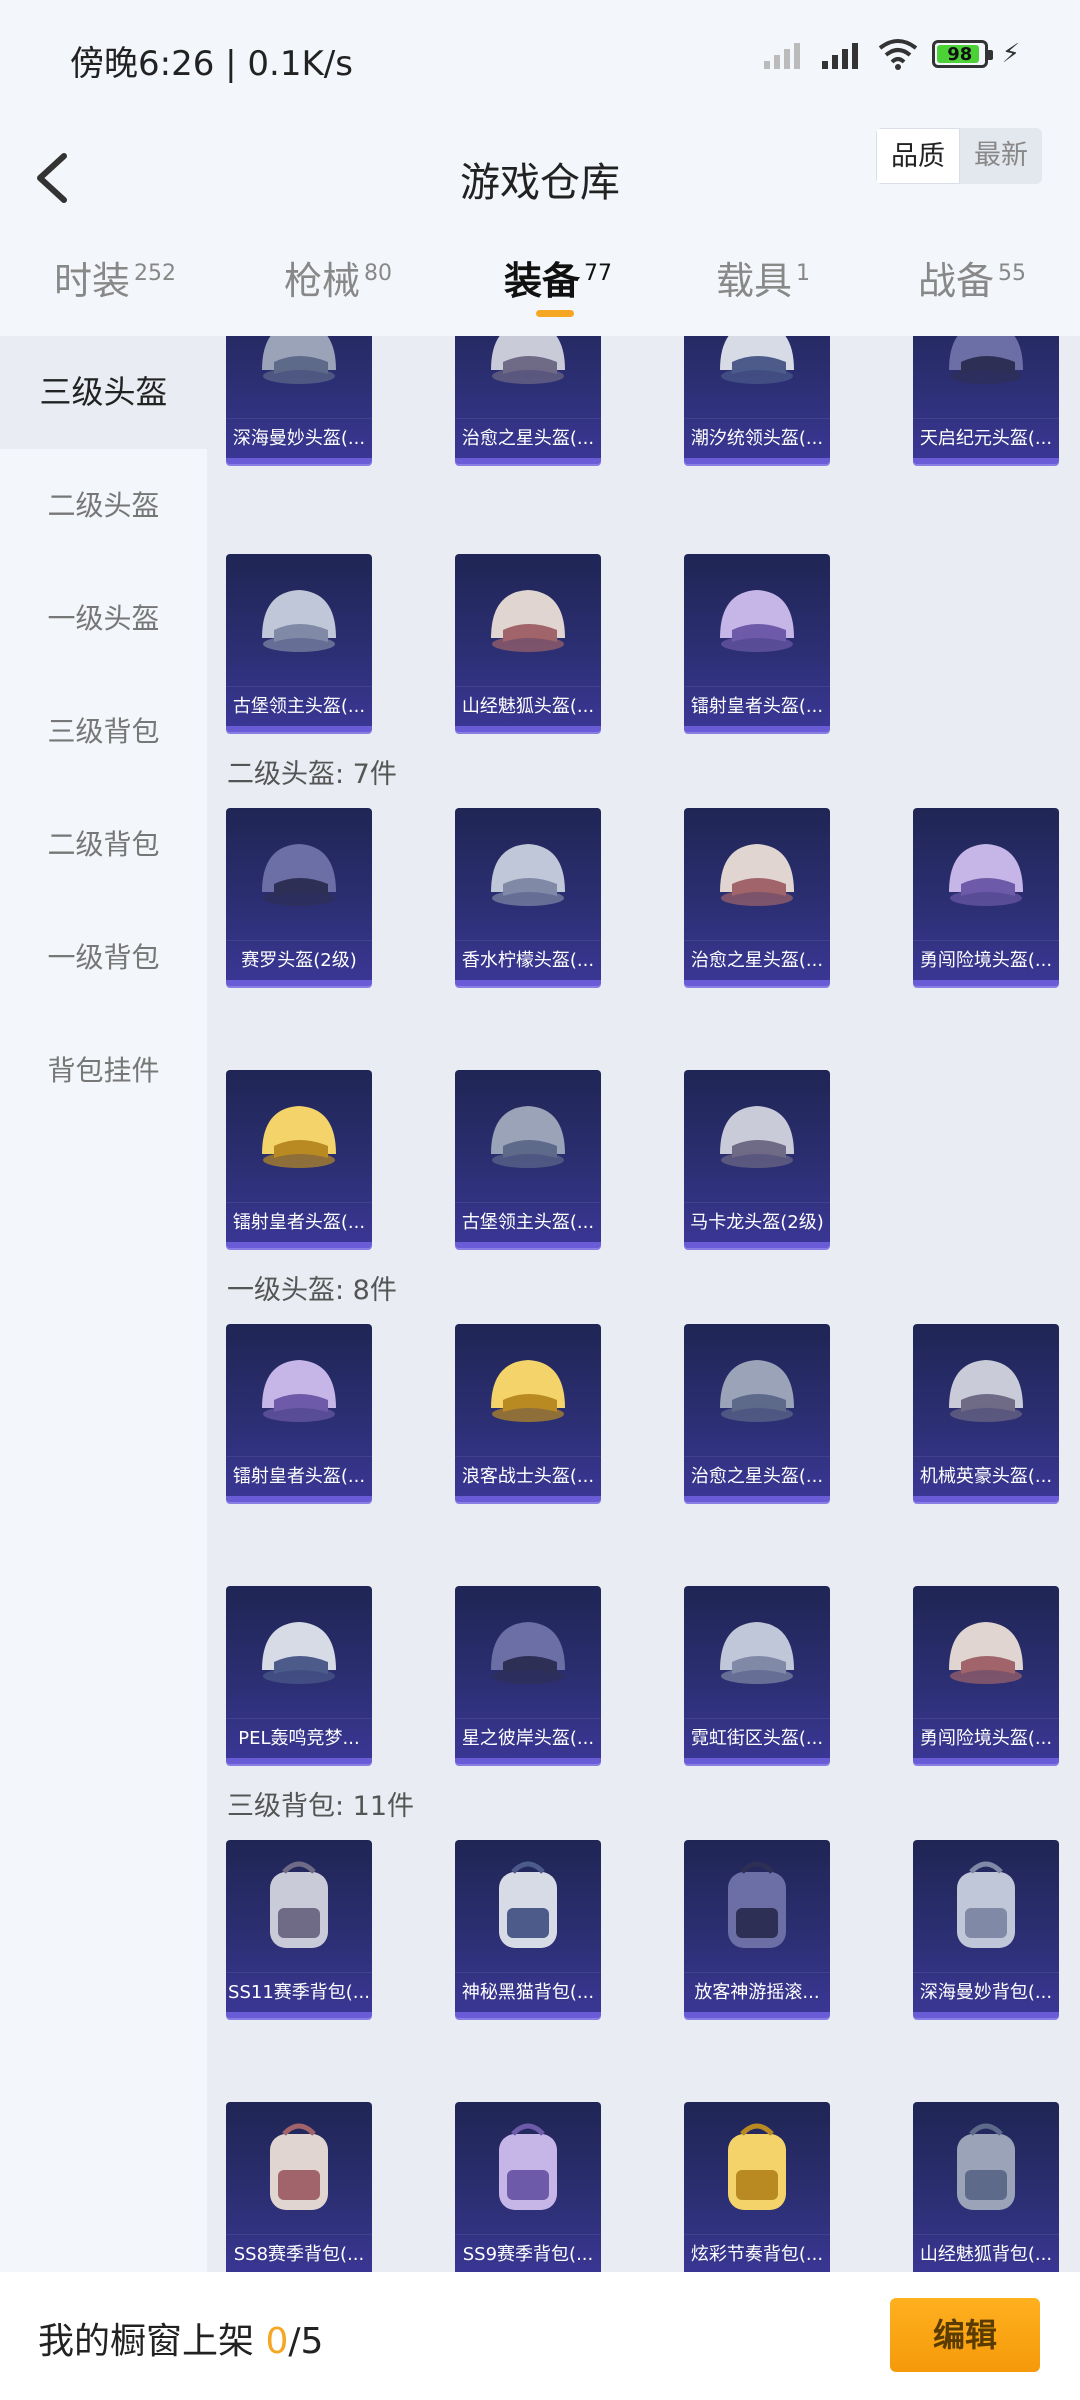  I want to click on tab-vehicles: 载具 1, so click(763, 277).